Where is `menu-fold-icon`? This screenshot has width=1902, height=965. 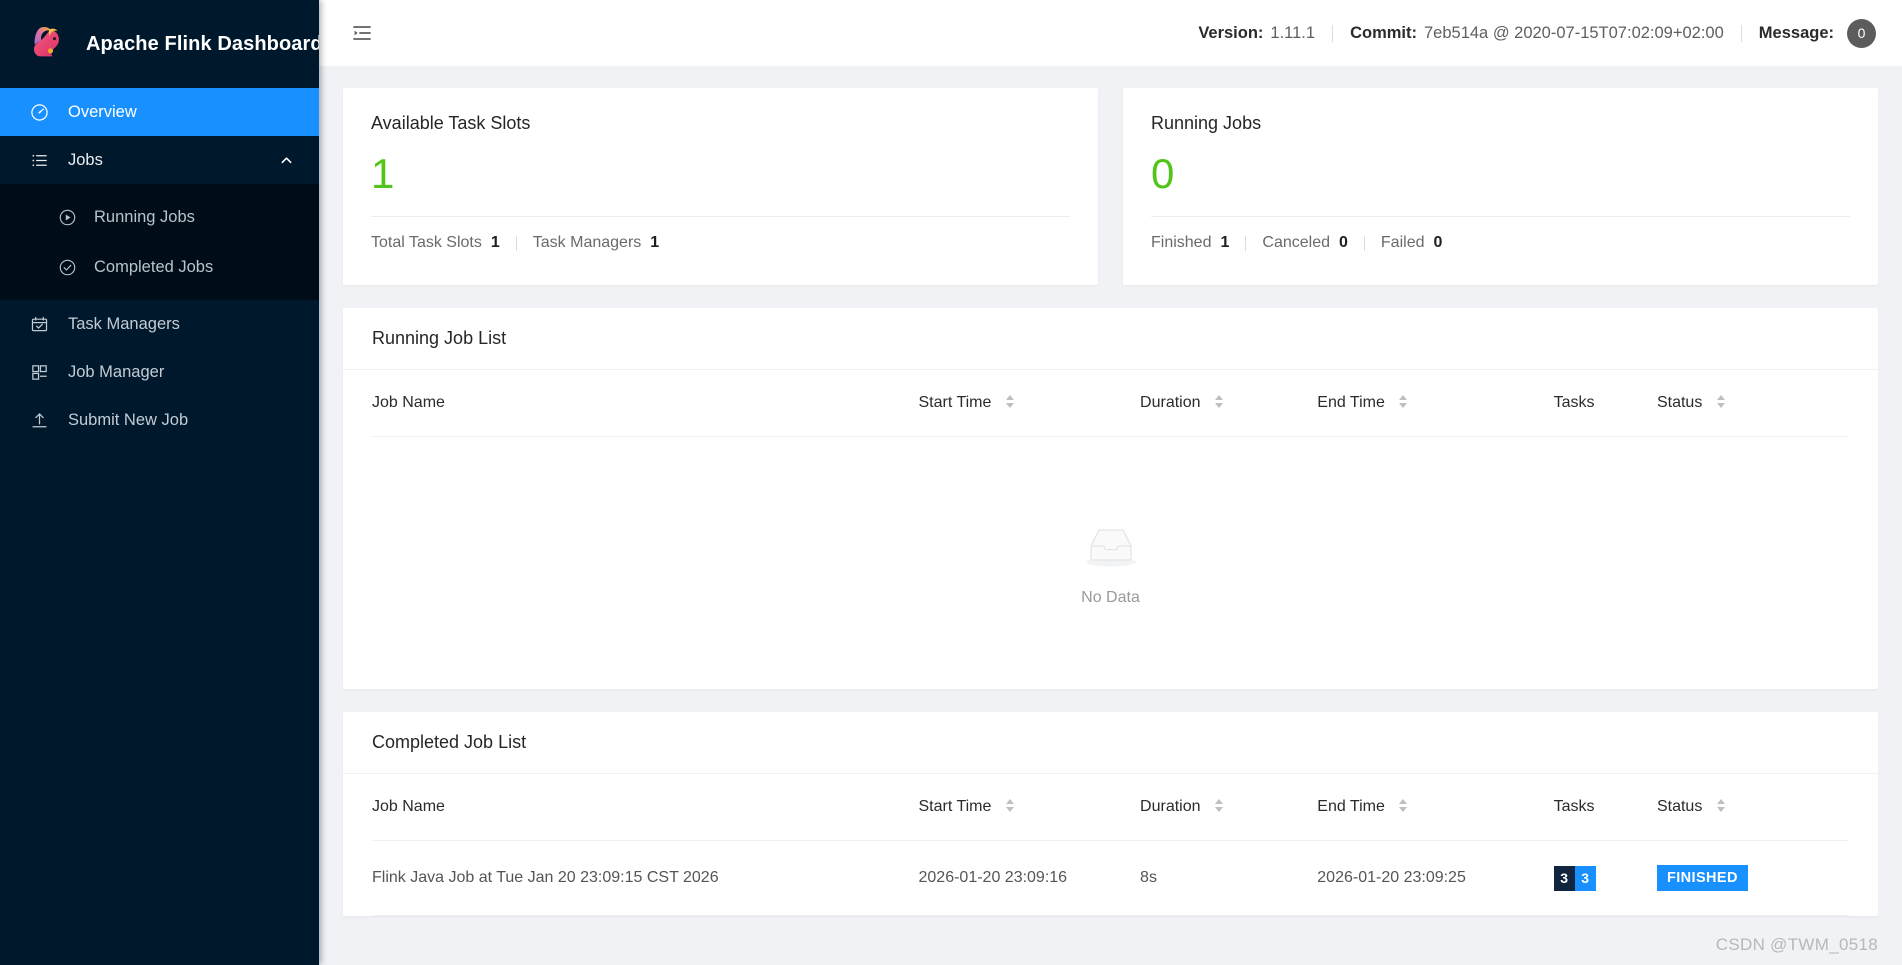 menu-fold-icon is located at coordinates (362, 33).